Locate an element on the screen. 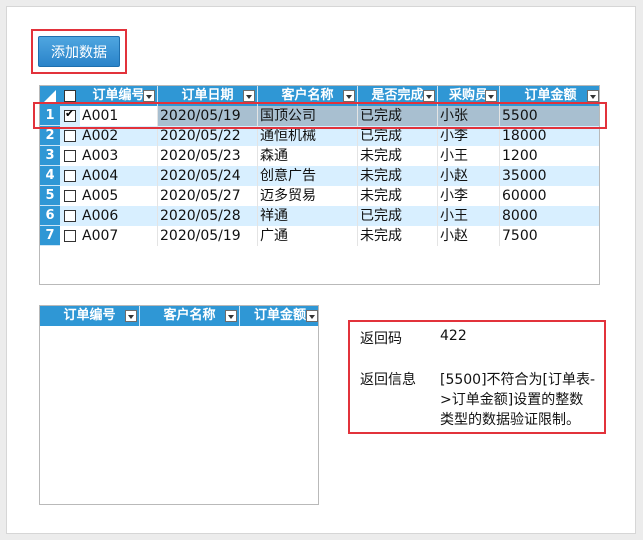 Image resolution: width=643 pixels, height=540 pixels. table-row: A002 2020/05/22 通恒机械 已完成 小李 18000 is located at coordinates (329, 136).